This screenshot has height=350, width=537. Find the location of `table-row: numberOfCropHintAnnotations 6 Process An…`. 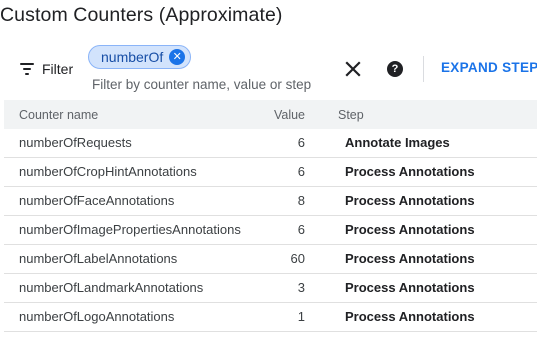

table-row: numberOfCropHintAnnotations 6 Process An… is located at coordinates (270, 172).